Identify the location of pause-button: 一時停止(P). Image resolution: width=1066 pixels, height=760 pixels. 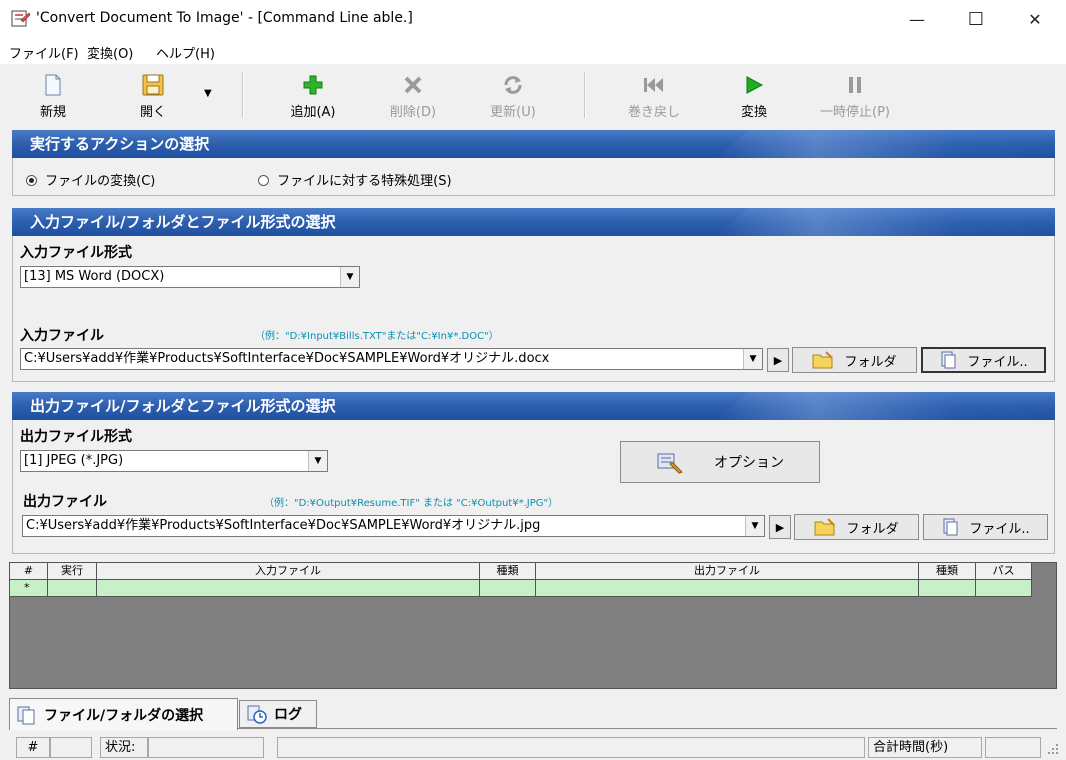
(855, 96).